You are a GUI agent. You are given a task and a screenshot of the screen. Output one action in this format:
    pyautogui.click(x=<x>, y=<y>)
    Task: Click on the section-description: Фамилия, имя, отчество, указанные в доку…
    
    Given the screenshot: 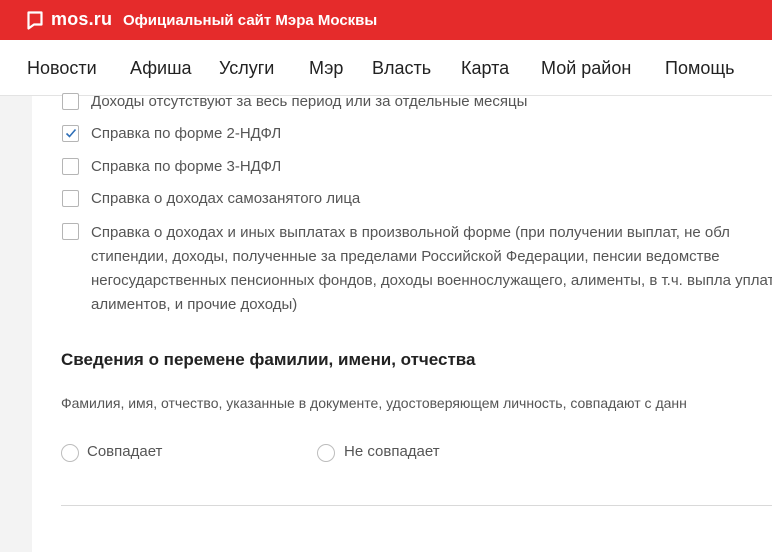 What is the action you would take?
    pyautogui.click(x=374, y=403)
    